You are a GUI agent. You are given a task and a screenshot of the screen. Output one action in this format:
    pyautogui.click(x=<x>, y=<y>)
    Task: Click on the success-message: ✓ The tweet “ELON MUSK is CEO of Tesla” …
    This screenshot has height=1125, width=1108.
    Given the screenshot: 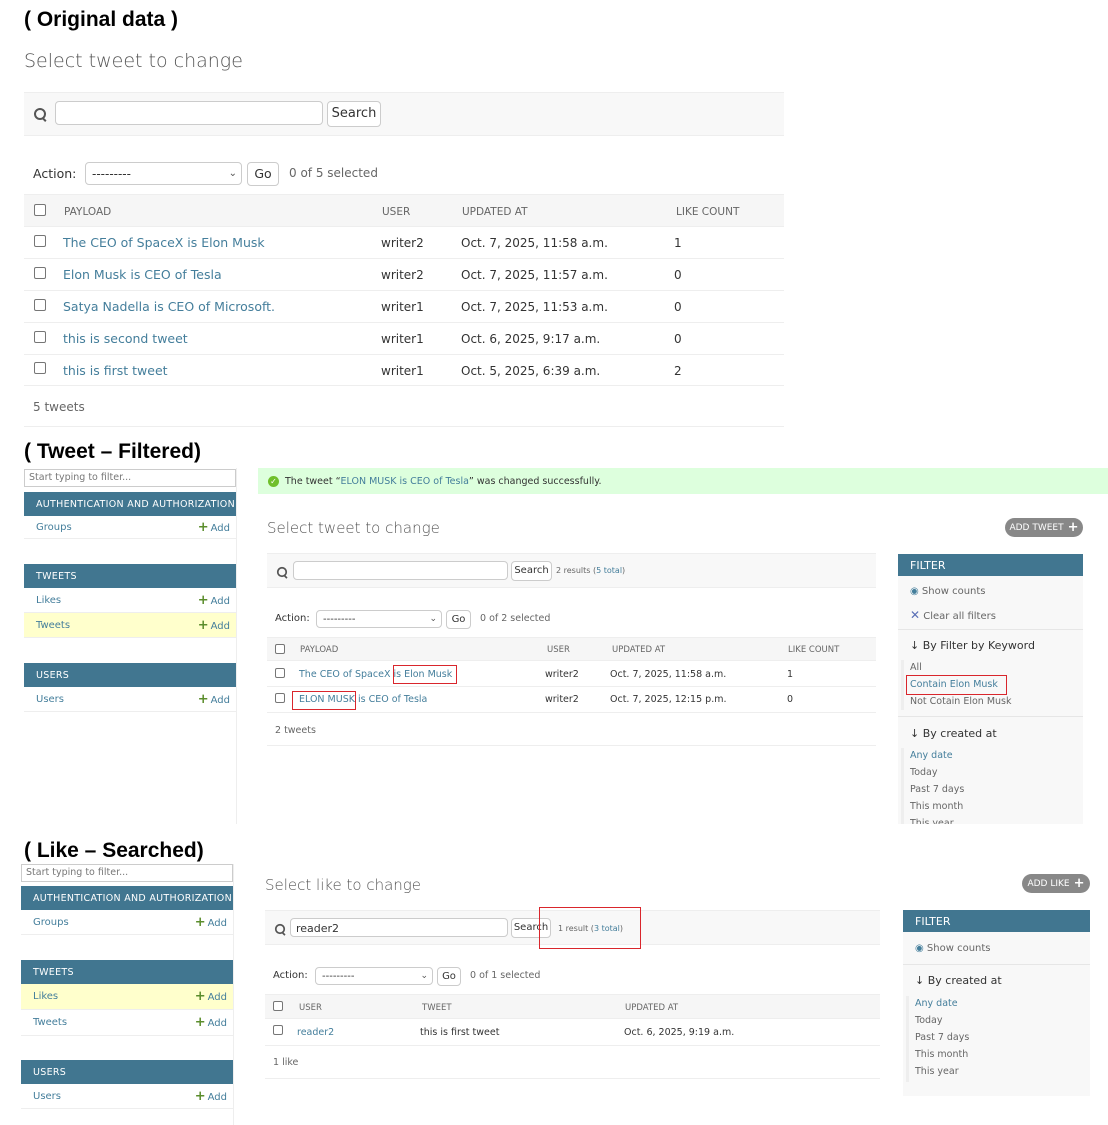 What is the action you would take?
    pyautogui.click(x=683, y=481)
    